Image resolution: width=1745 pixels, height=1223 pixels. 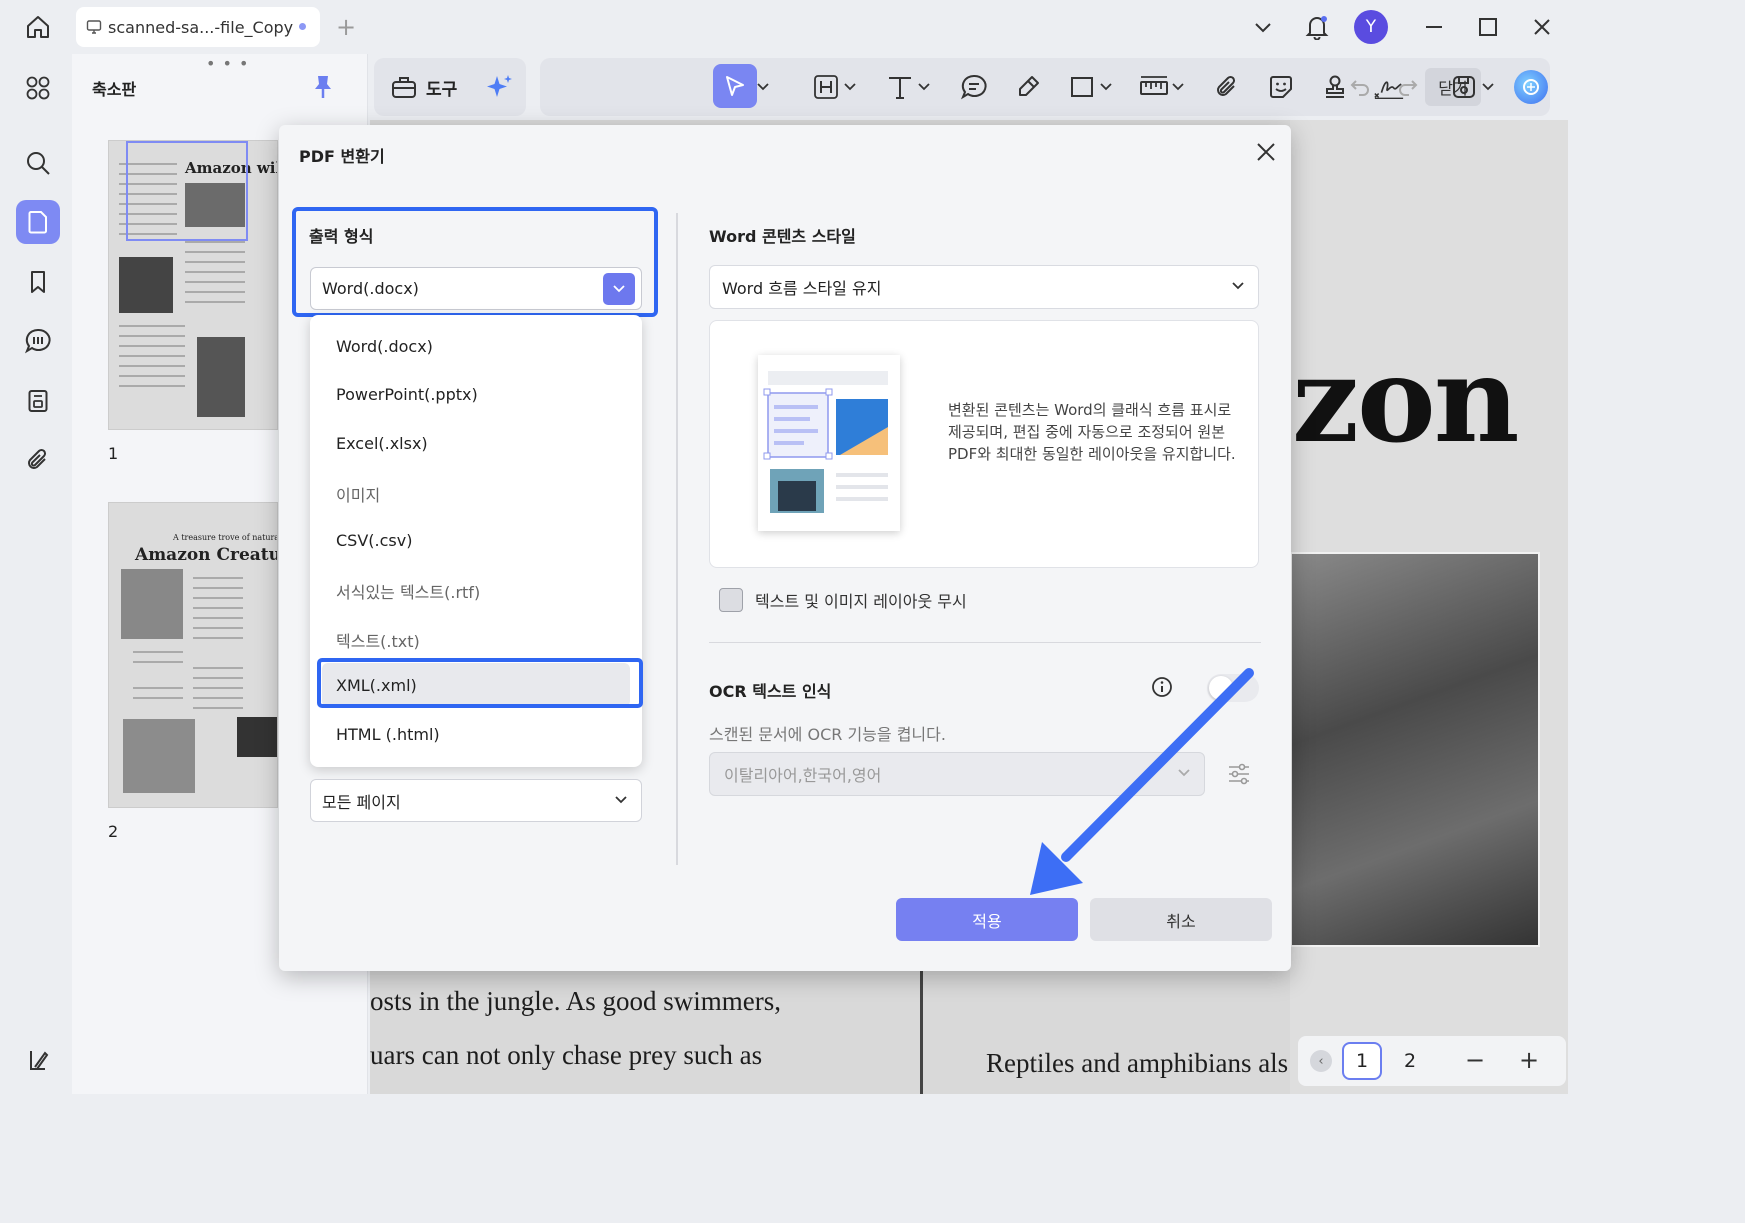 I want to click on rail-forms-button, so click(x=38, y=401).